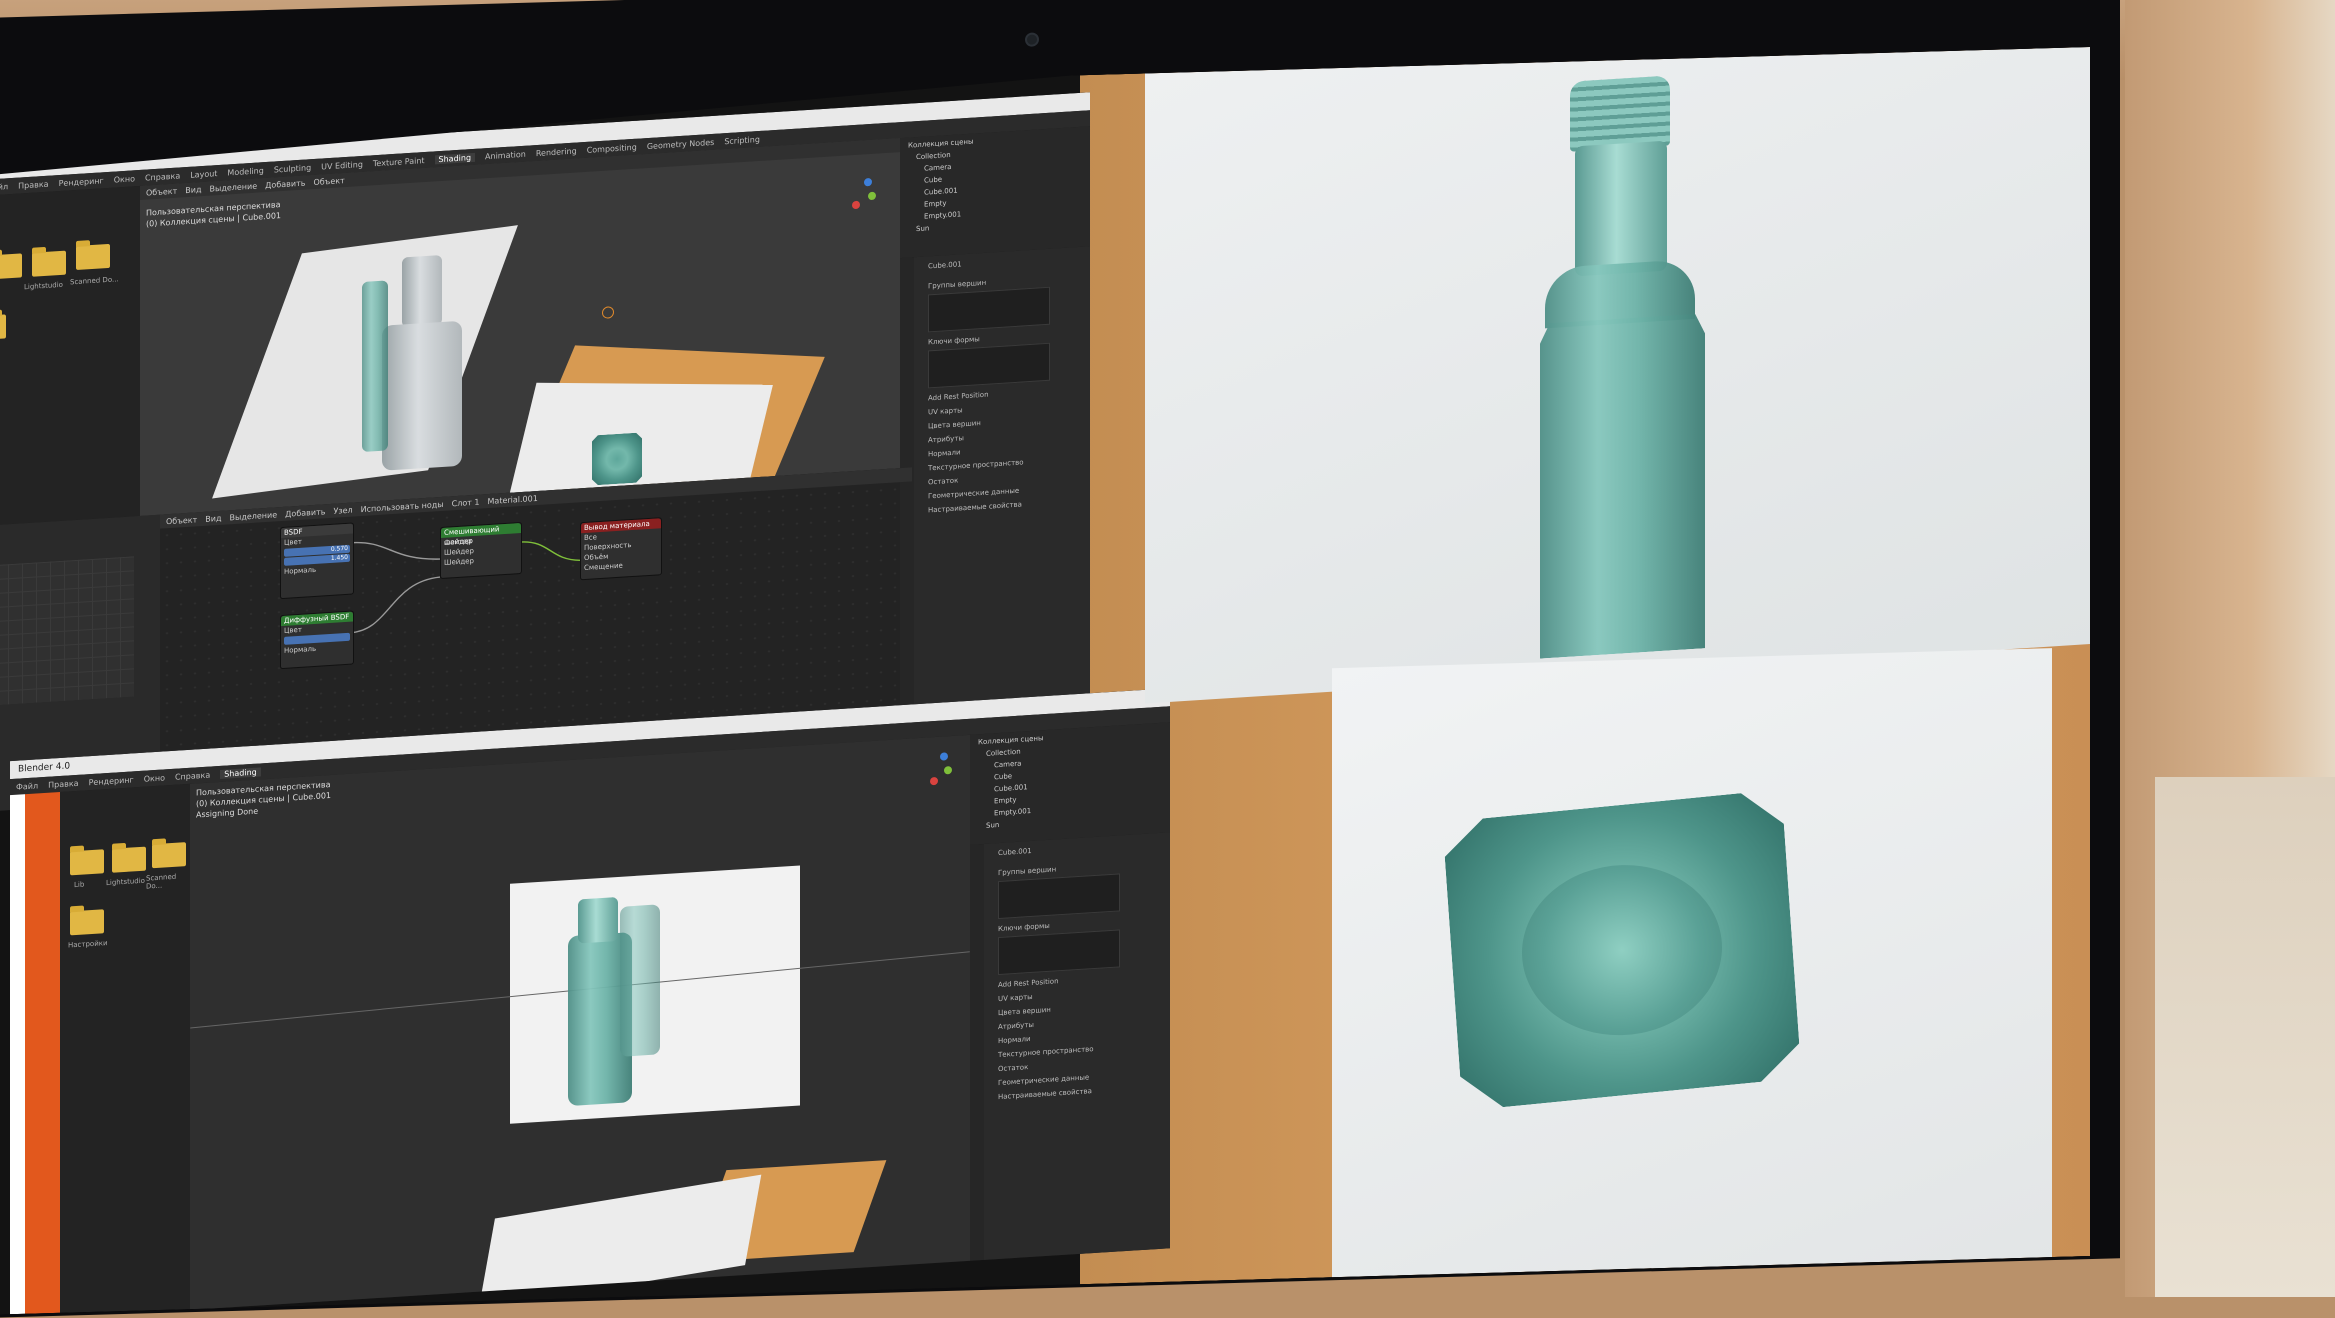 This screenshot has width=2335, height=1318. I want to click on viewport-menu-select: Выделение, so click(234, 187).